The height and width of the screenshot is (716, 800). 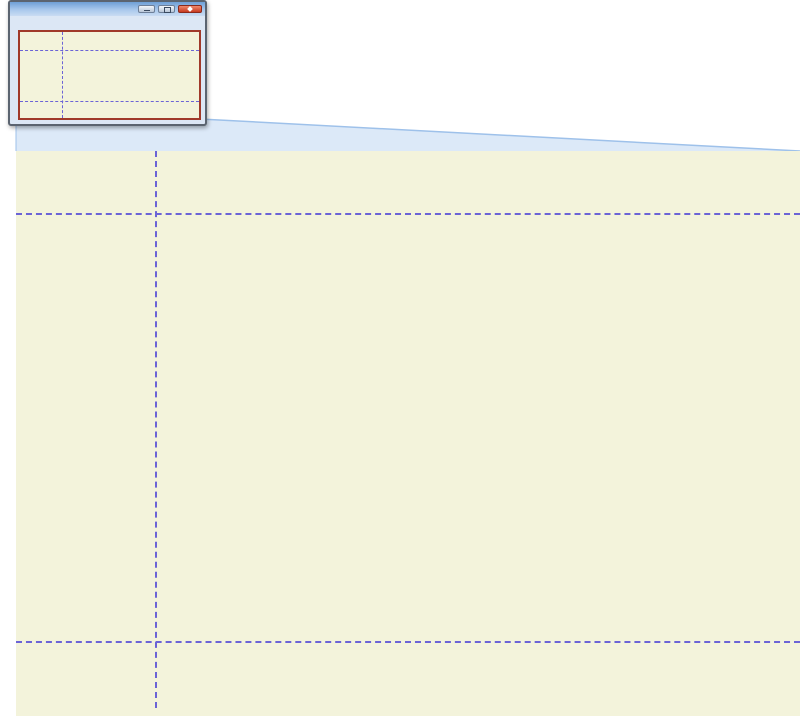 What do you see at coordinates (166, 9) in the screenshot?
I see `maximize-icon` at bounding box center [166, 9].